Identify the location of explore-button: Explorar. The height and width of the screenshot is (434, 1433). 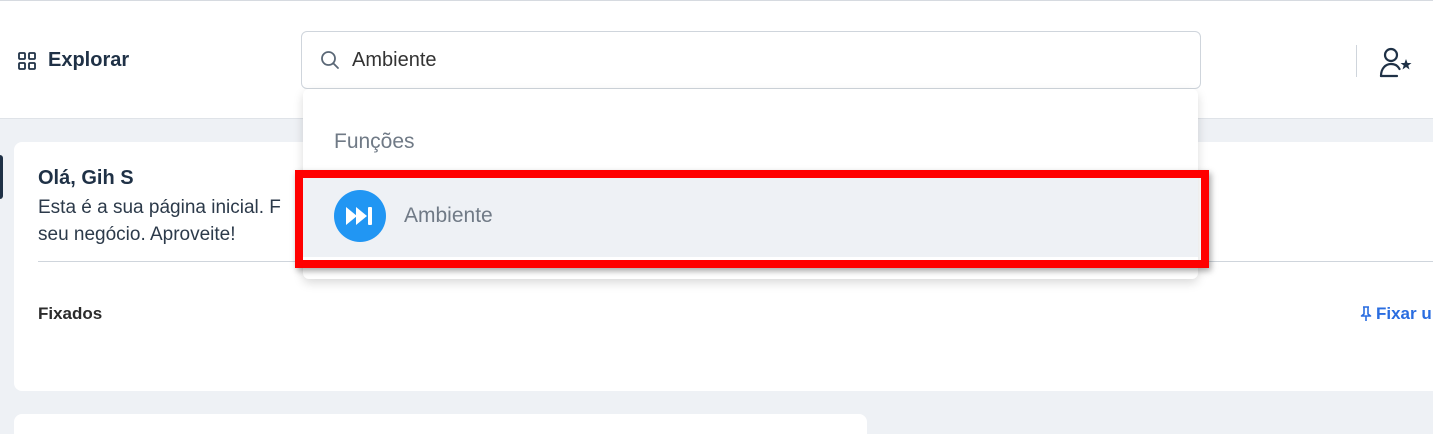
(73, 60).